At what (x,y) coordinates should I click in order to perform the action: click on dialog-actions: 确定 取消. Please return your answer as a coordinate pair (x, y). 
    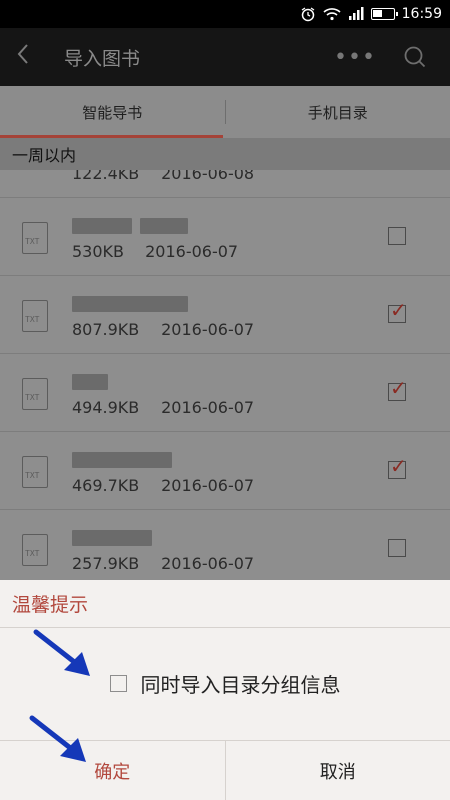
    Looking at the image, I should click on (225, 770).